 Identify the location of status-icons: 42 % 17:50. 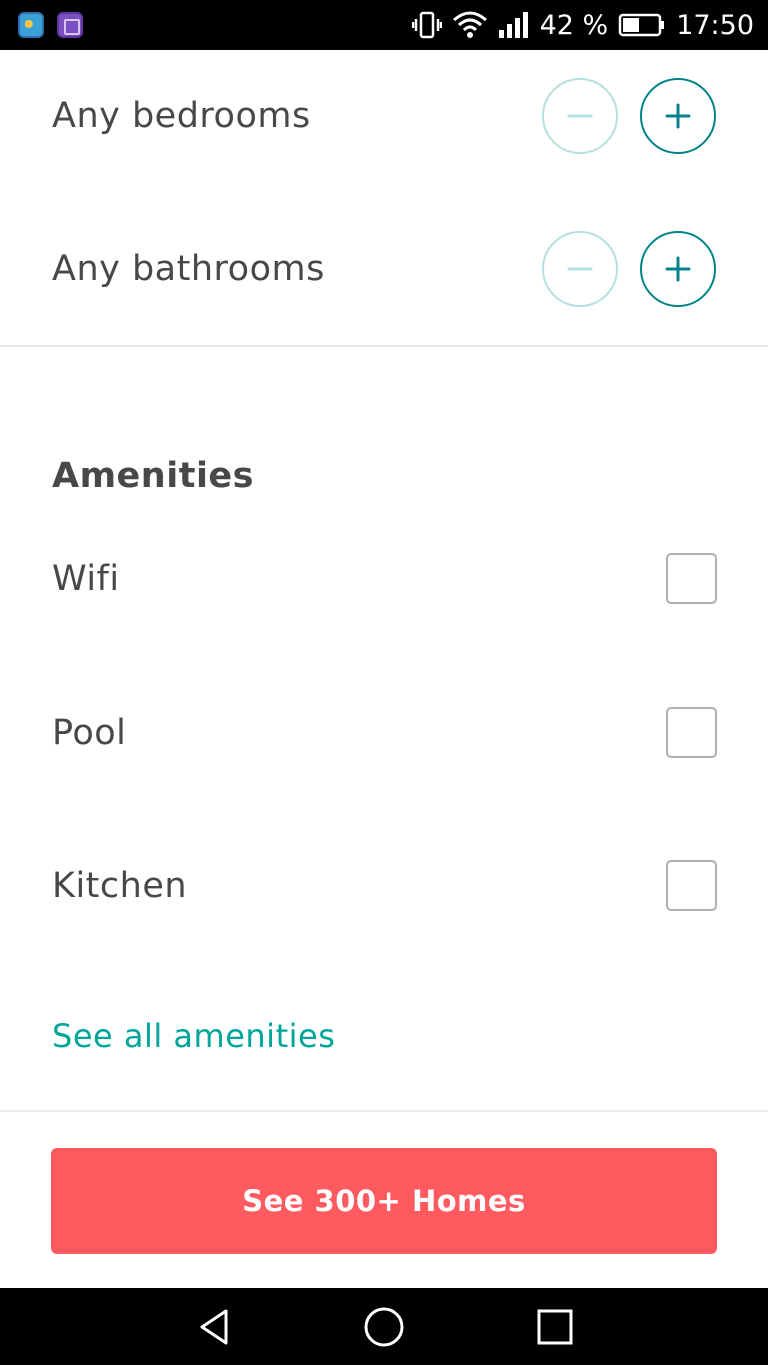
(582, 25).